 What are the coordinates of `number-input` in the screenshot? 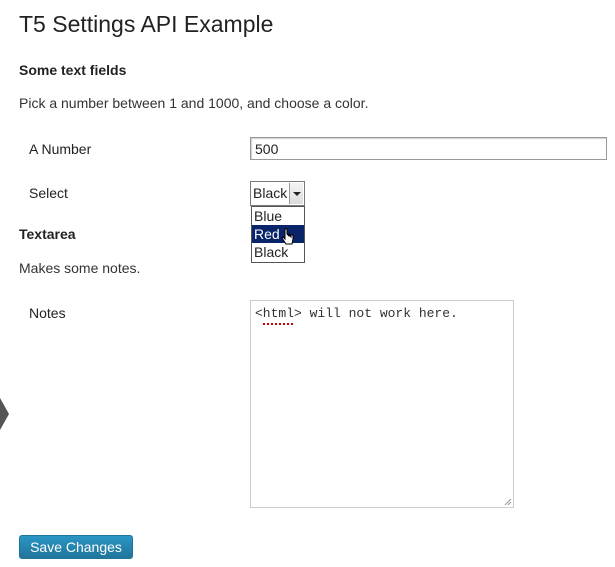 It's located at (428, 148).